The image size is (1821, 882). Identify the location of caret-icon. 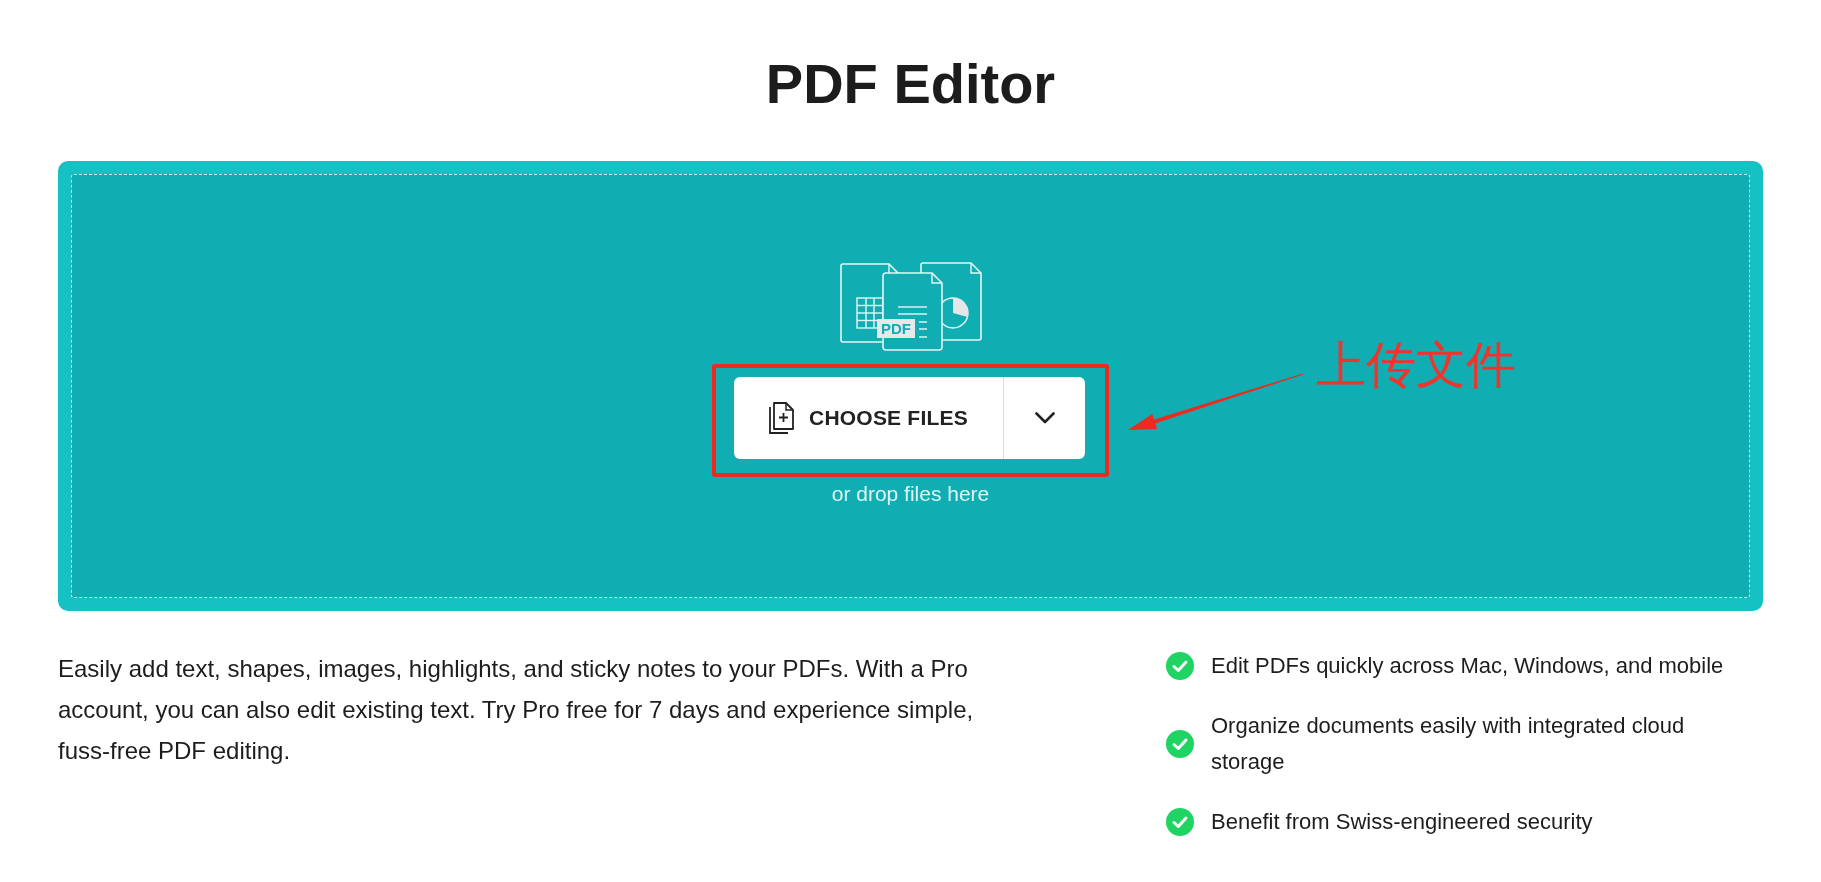
(1044, 418).